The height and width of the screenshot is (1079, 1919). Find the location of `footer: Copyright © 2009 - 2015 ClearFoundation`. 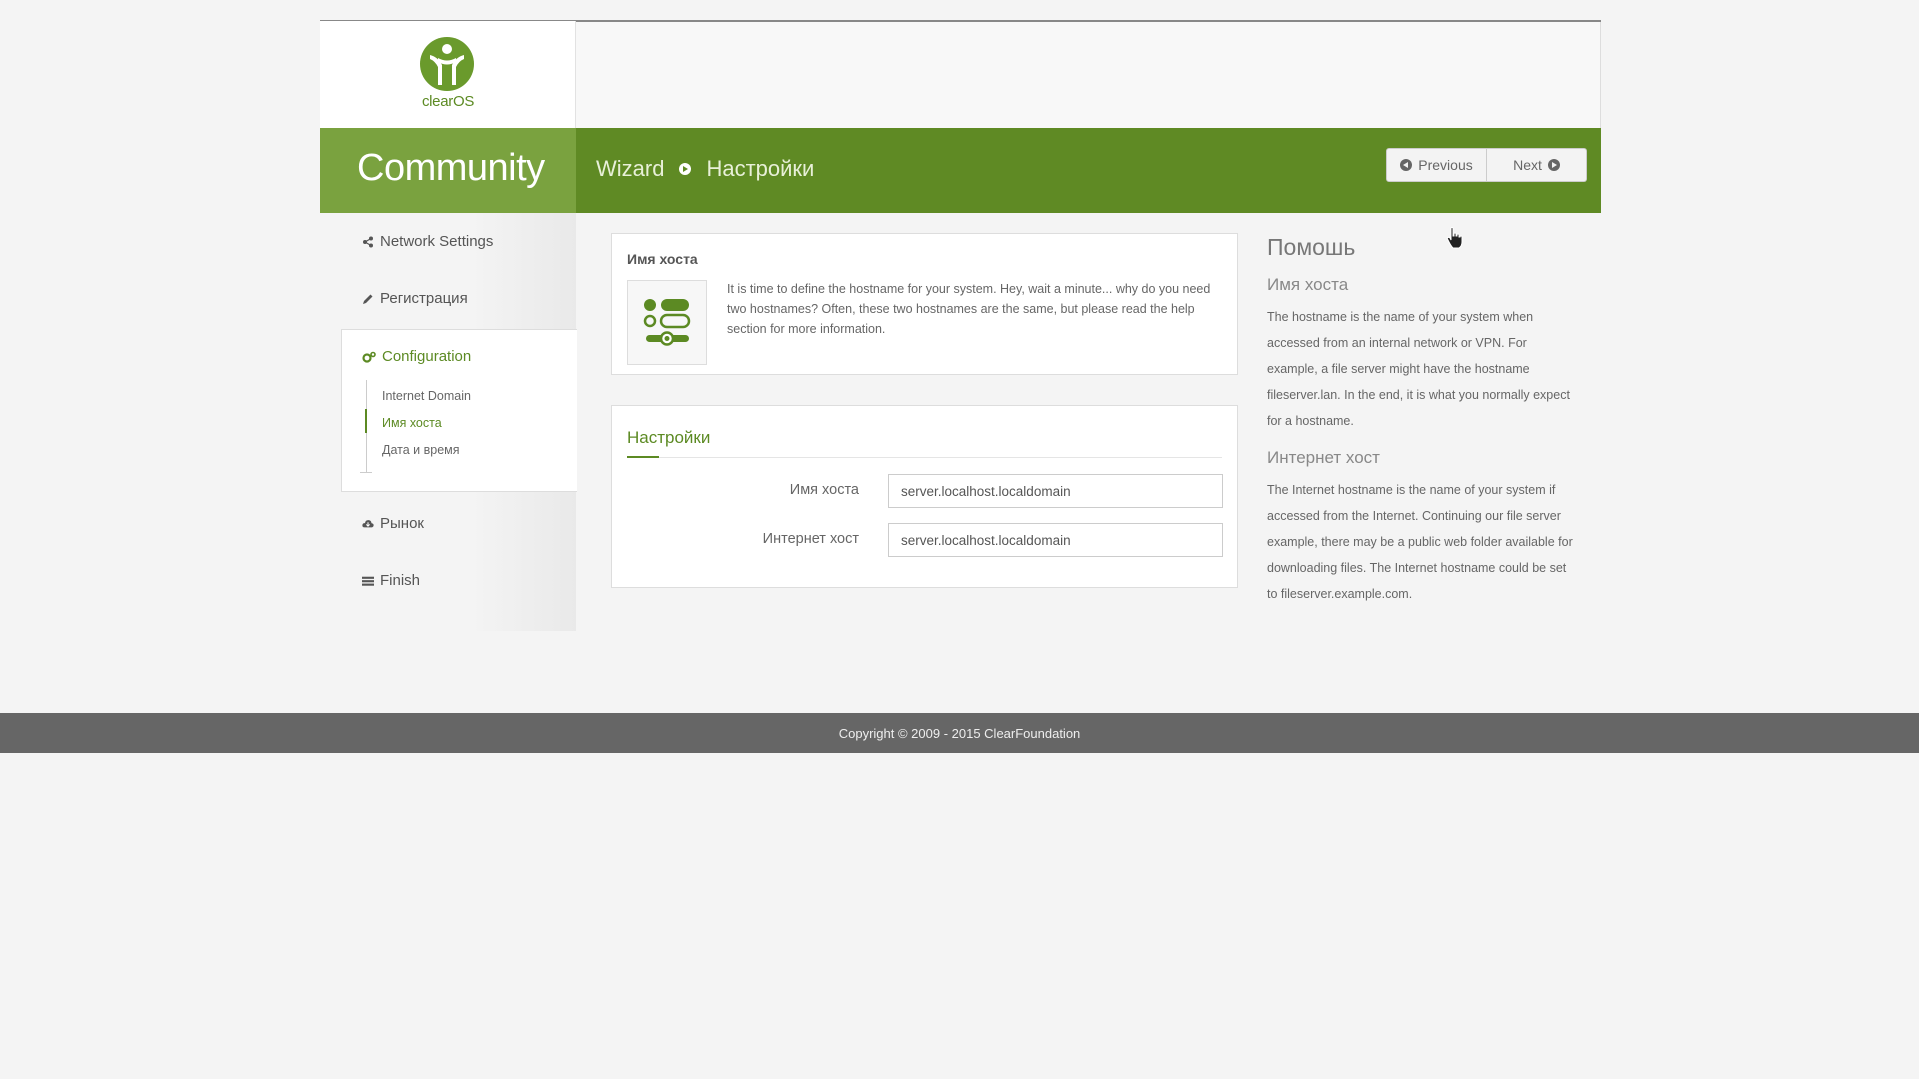

footer: Copyright © 2009 - 2015 ClearFoundation is located at coordinates (959, 733).